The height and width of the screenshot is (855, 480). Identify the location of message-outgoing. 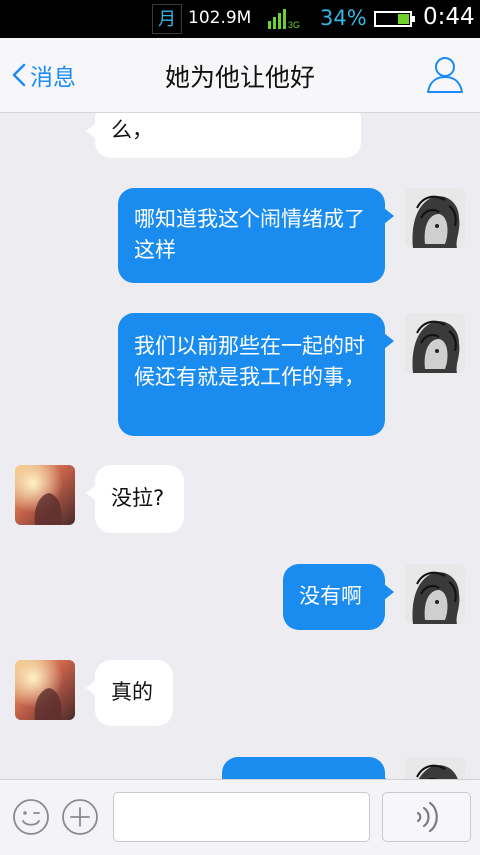
(308, 768).